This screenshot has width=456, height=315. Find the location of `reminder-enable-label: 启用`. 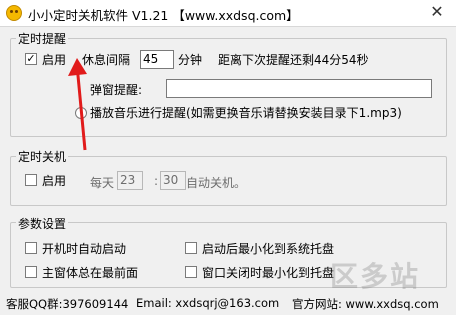

reminder-enable-label: 启用 is located at coordinates (54, 60).